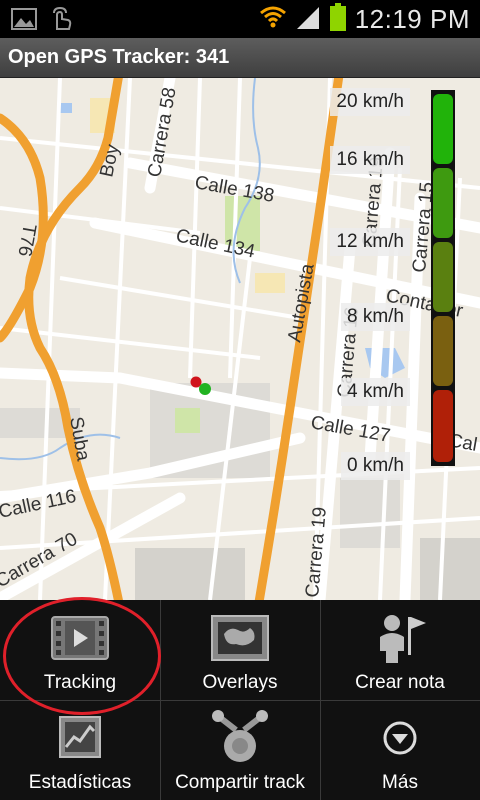 This screenshot has width=480, height=800. I want to click on status-bar: 12:19 PM, so click(240, 19).